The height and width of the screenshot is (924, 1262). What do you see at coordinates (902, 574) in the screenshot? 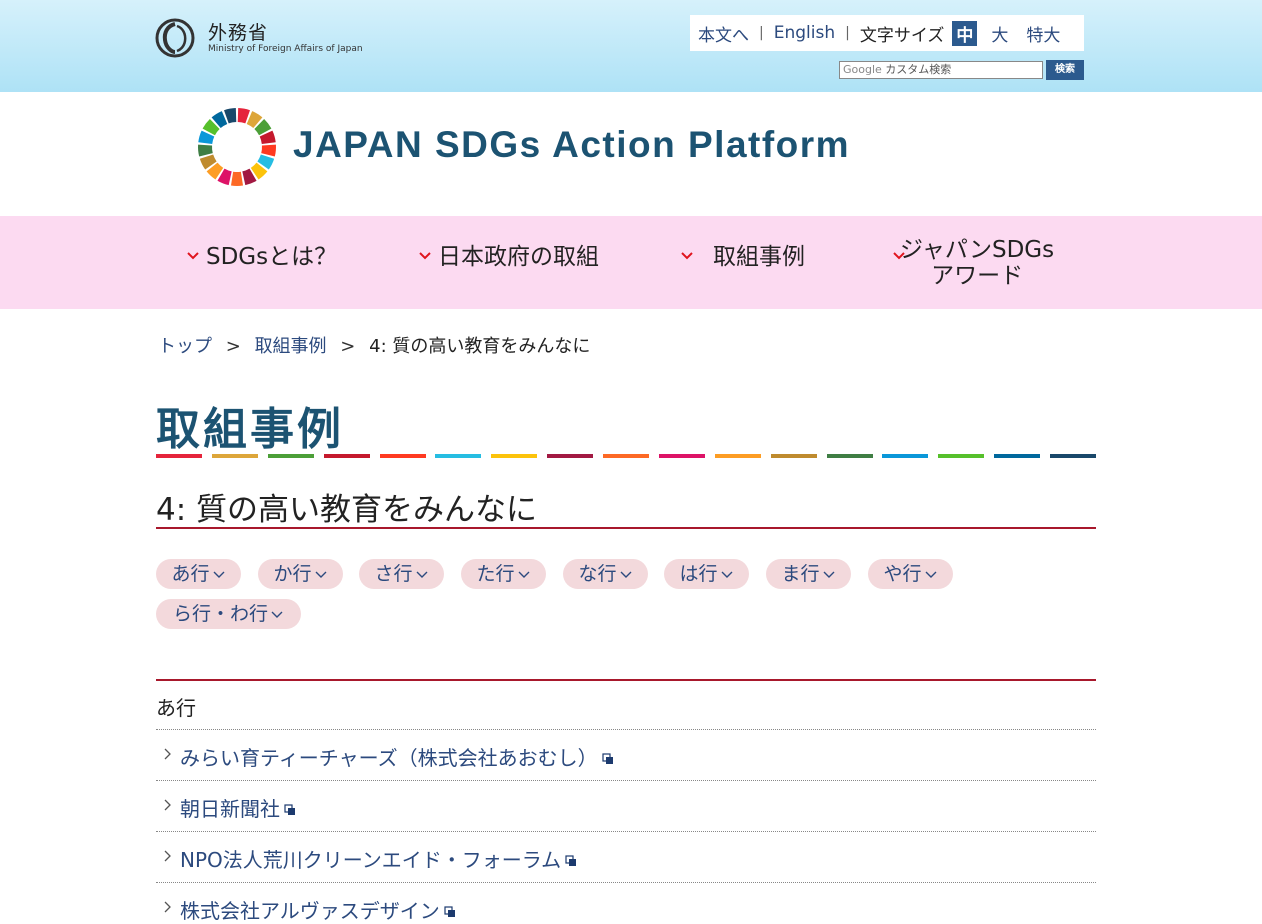
I see `kana-filter-label: や行` at bounding box center [902, 574].